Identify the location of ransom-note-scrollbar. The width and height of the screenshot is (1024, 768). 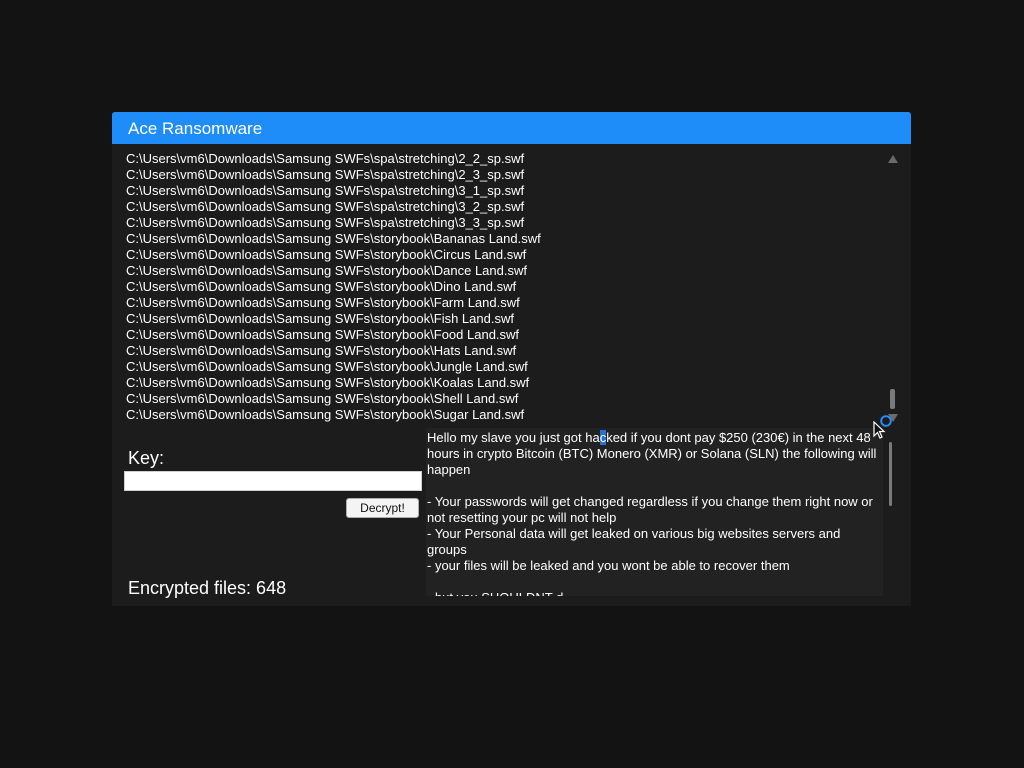
(891, 512).